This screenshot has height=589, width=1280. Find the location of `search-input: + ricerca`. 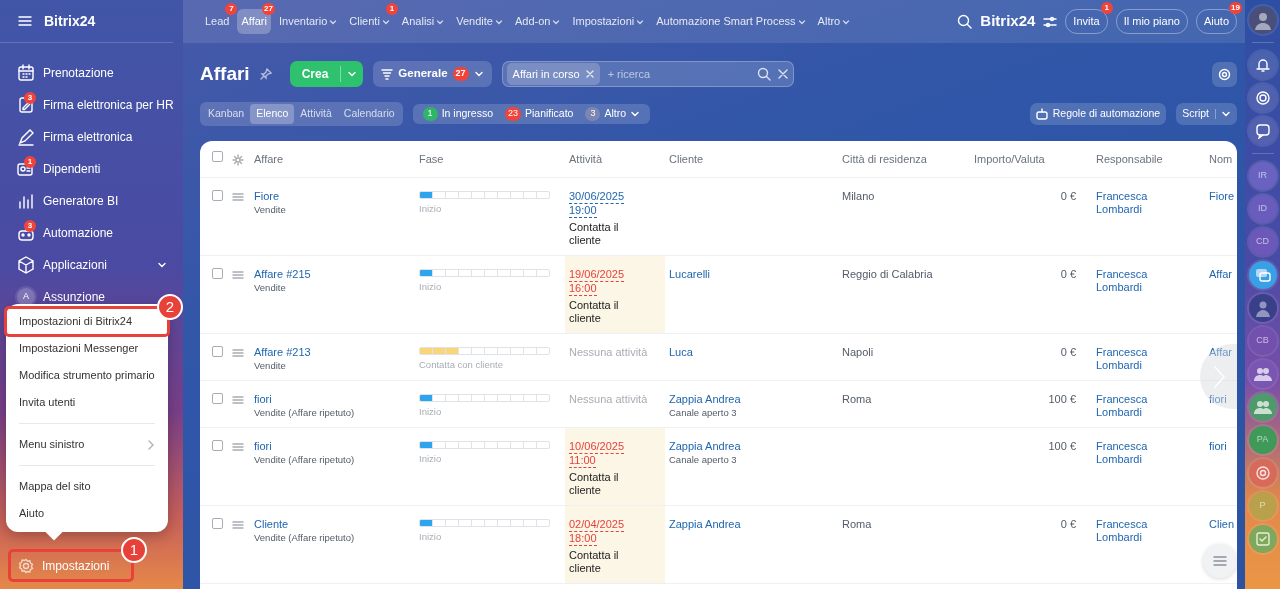

search-input: + ricerca is located at coordinates (678, 74).